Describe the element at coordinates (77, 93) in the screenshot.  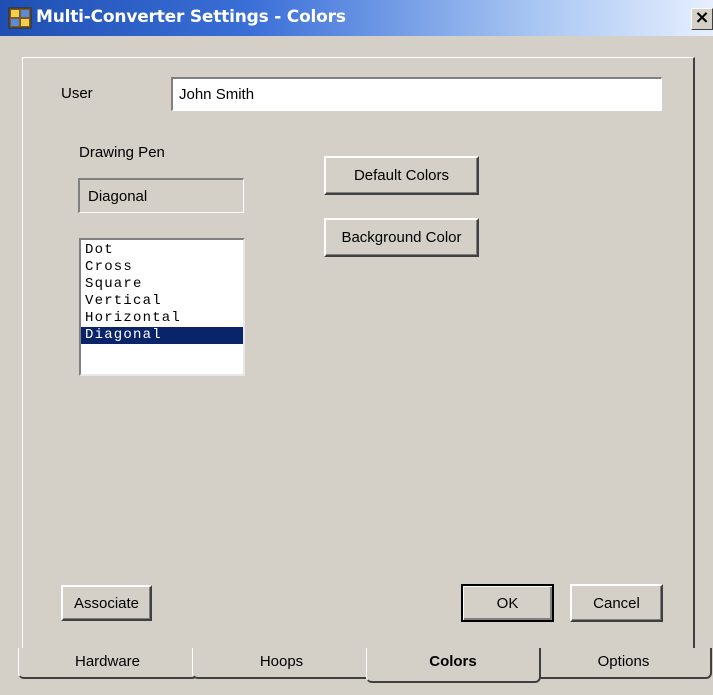
I see `user-label: User` at that location.